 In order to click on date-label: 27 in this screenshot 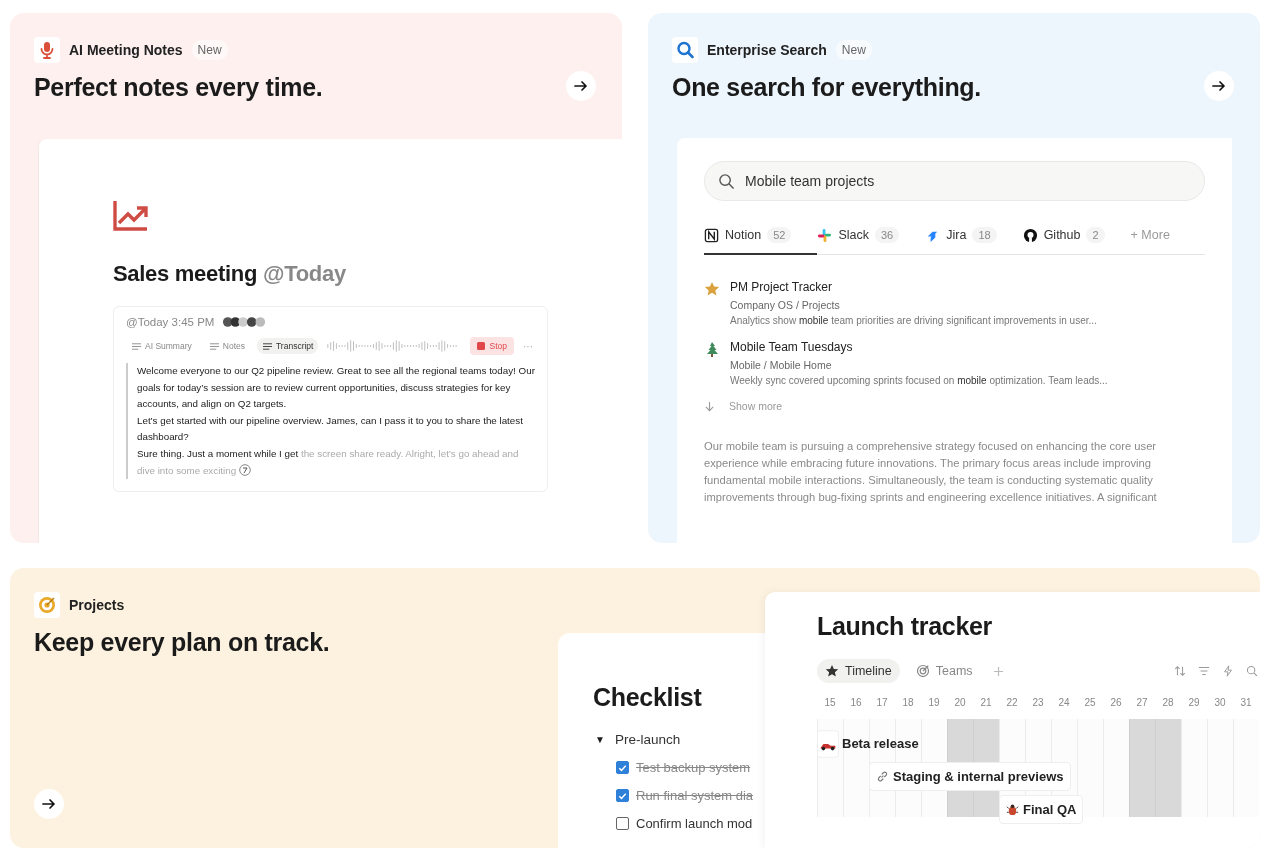, I will do `click(1142, 703)`.